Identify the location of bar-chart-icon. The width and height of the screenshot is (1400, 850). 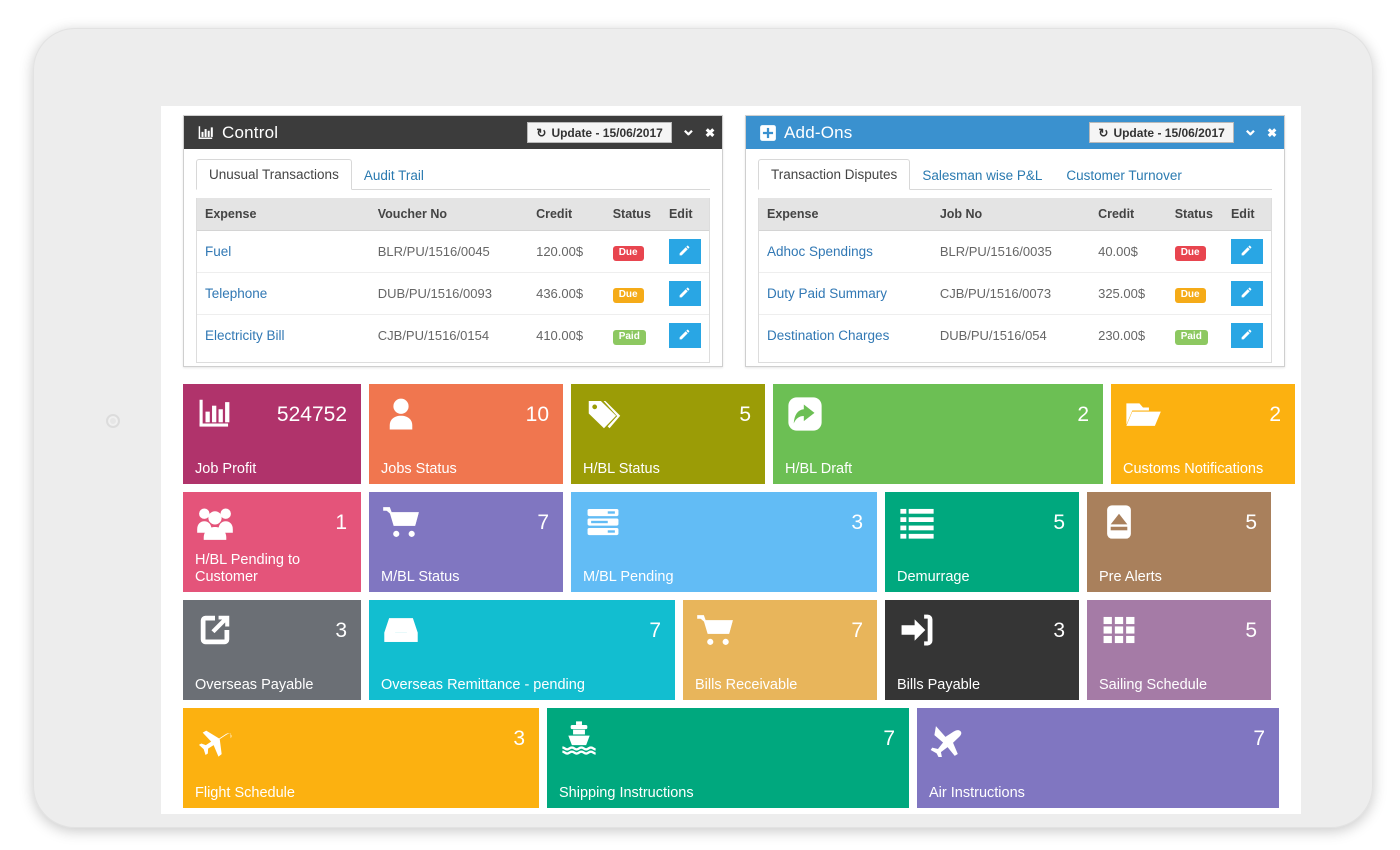
(215, 414).